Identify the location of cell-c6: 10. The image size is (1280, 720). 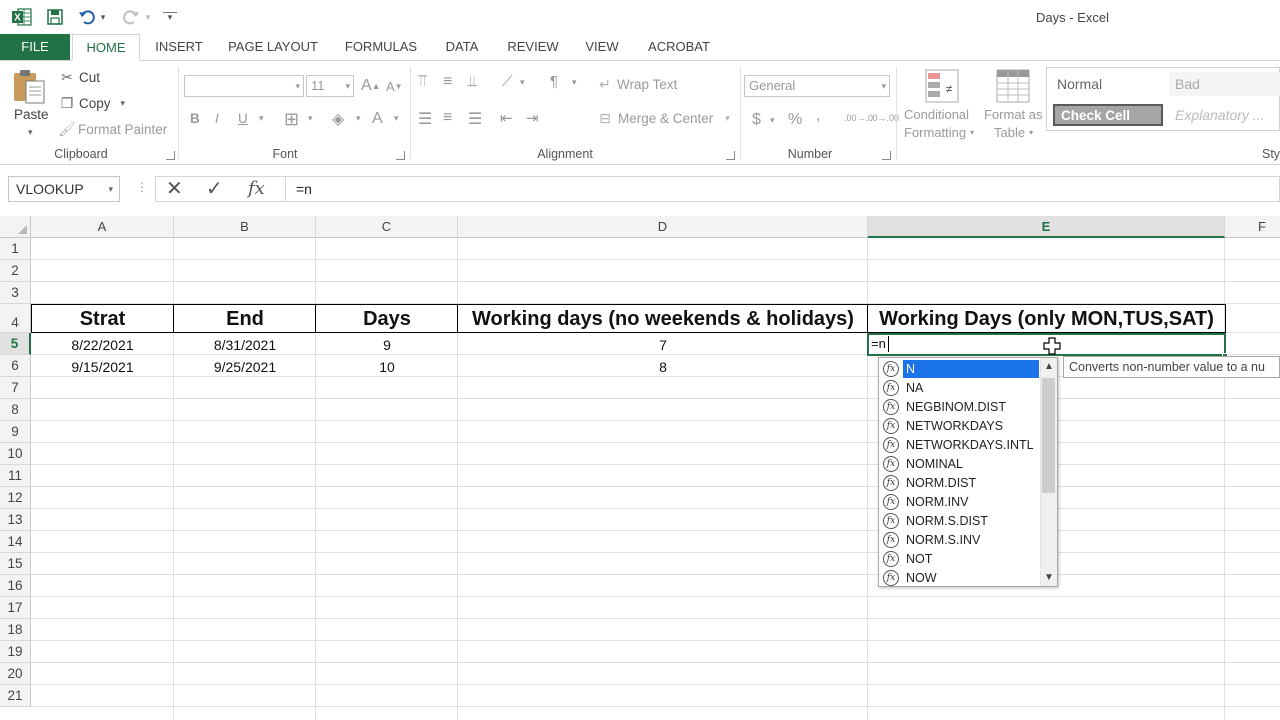
(387, 367).